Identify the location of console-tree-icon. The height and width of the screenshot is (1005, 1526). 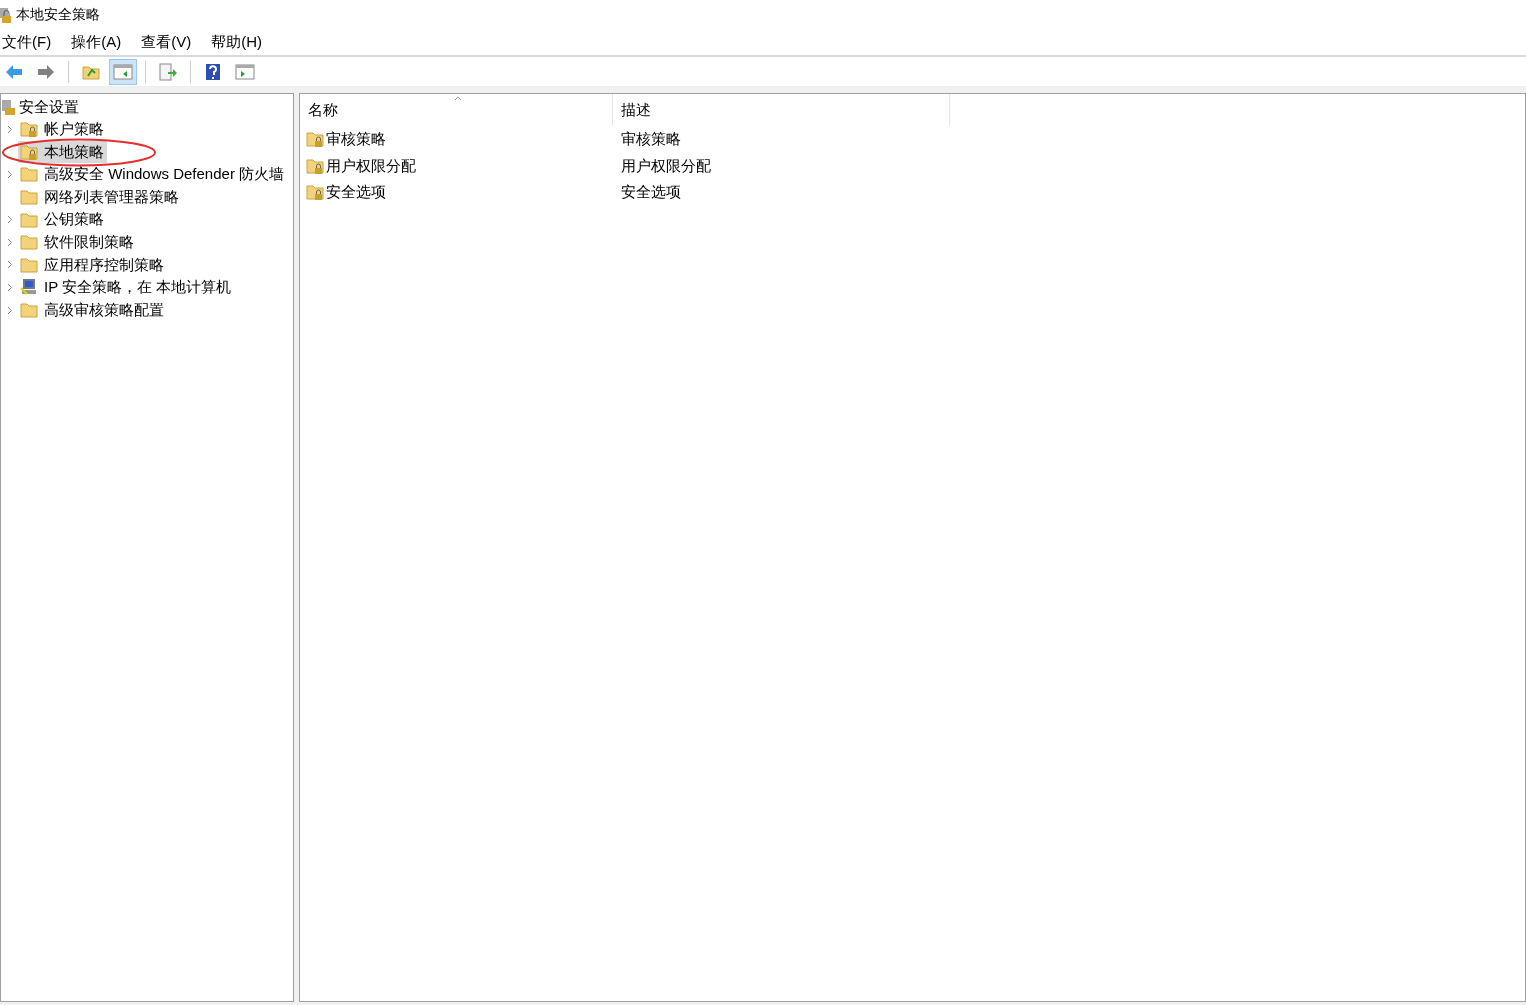
(123, 71).